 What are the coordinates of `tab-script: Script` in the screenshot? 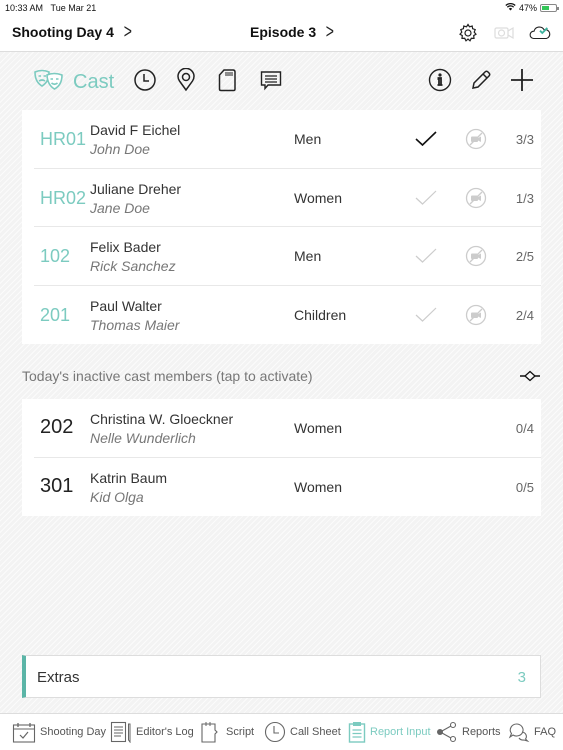 It's located at (227, 732).